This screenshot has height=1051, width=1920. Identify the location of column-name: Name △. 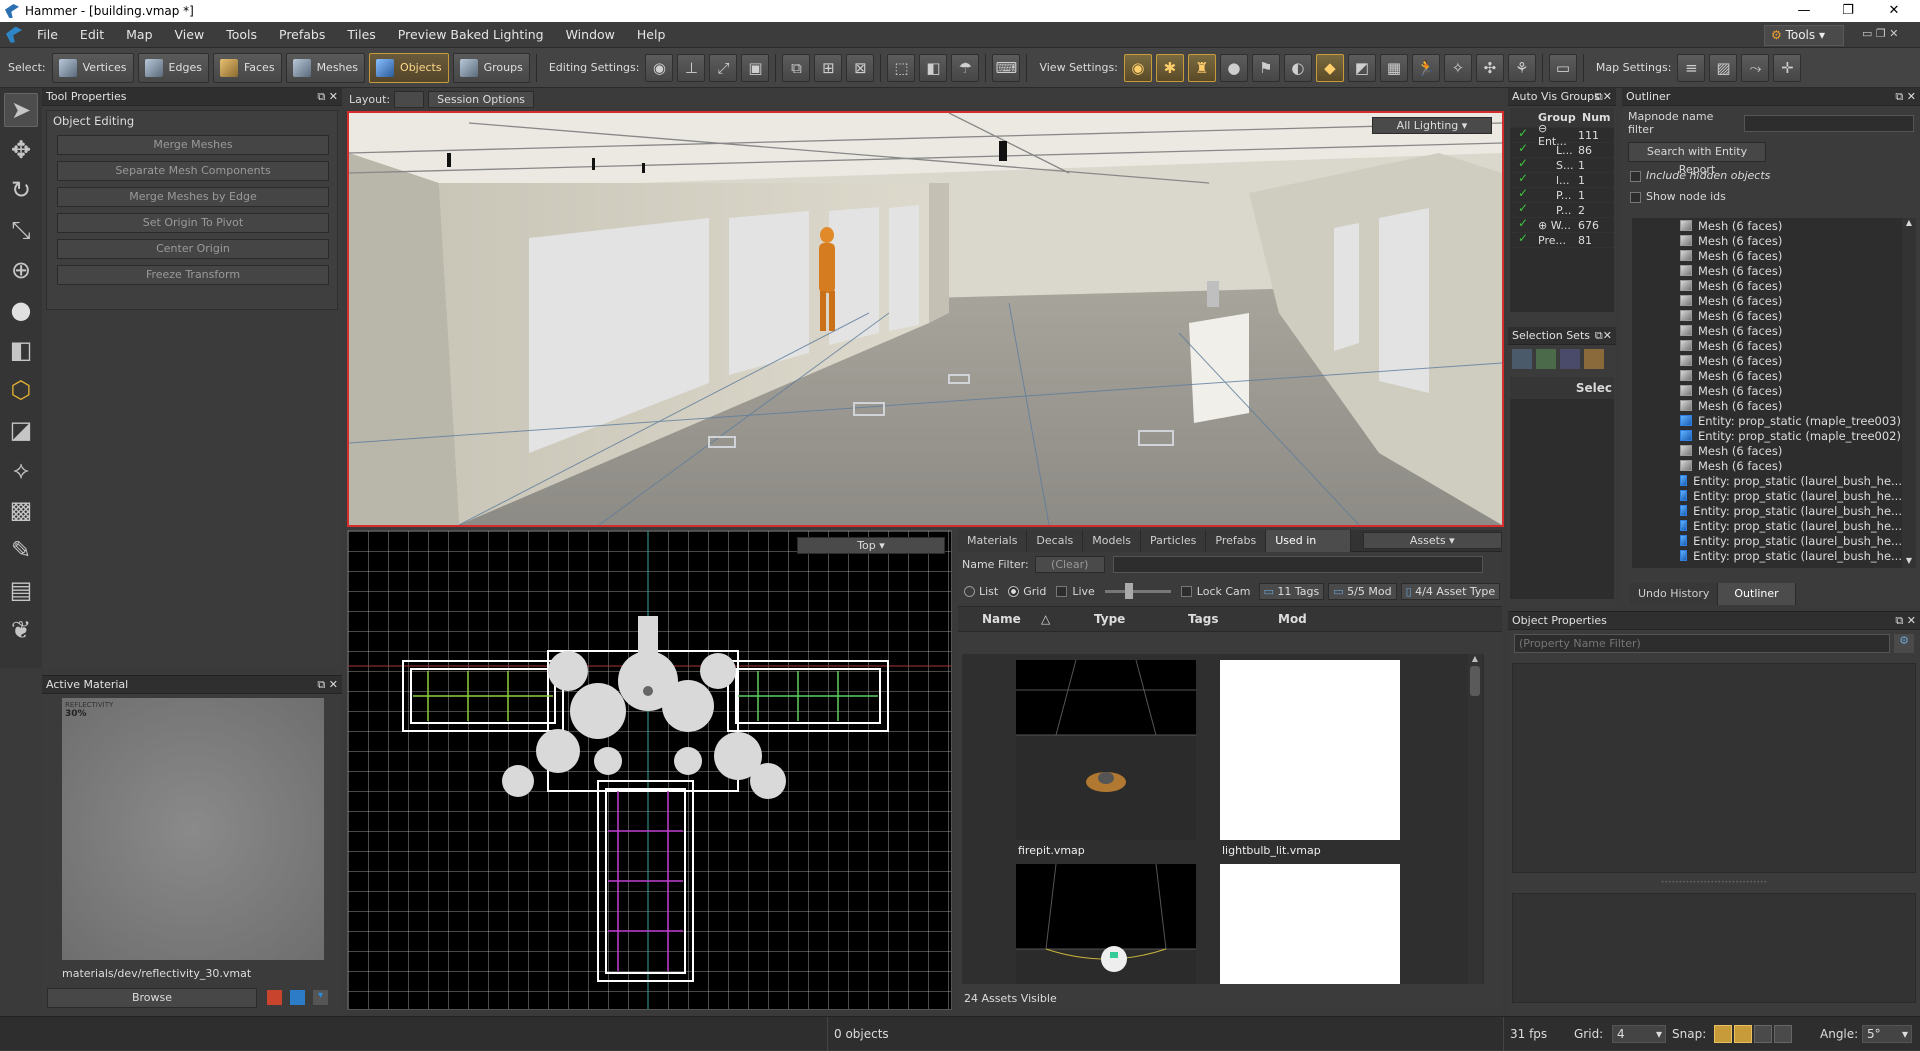
(1008, 619).